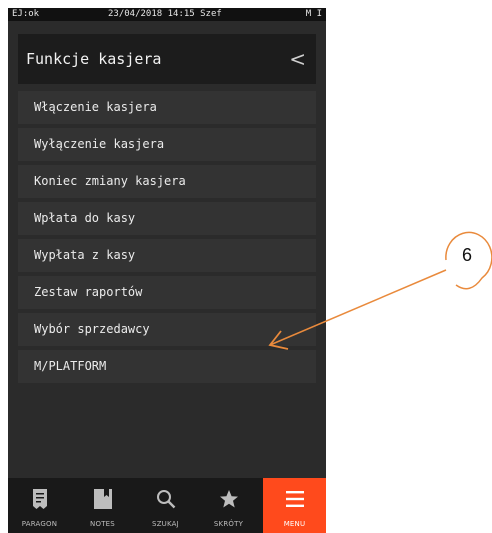 This screenshot has width=492, height=533. I want to click on annotation-number: 6, so click(467, 255).